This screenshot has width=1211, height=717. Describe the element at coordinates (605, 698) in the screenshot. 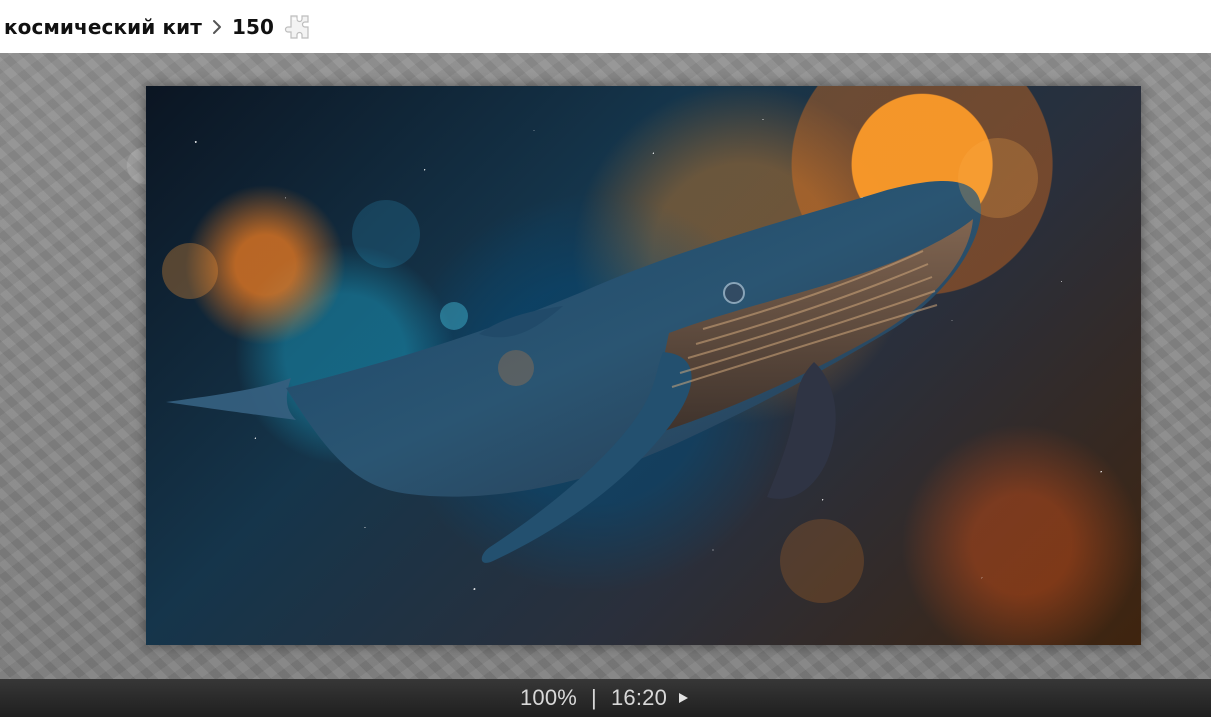

I see `status-bar: 100% | 16:20` at that location.